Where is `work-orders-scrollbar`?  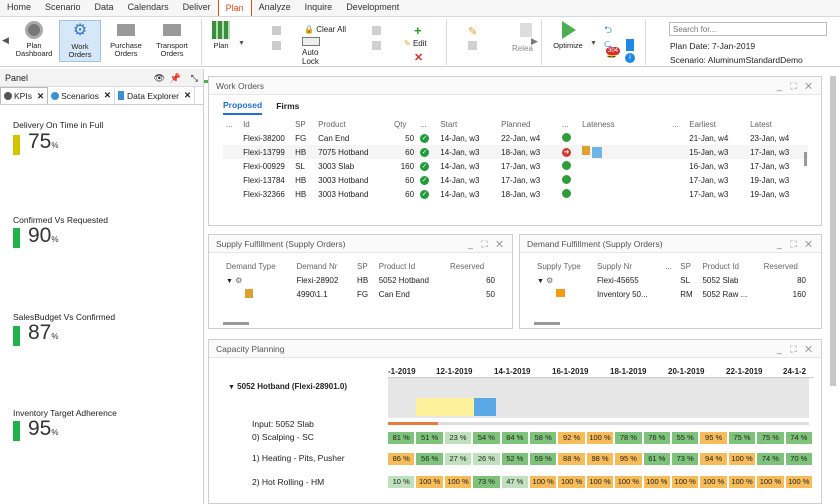 work-orders-scrollbar is located at coordinates (805, 159).